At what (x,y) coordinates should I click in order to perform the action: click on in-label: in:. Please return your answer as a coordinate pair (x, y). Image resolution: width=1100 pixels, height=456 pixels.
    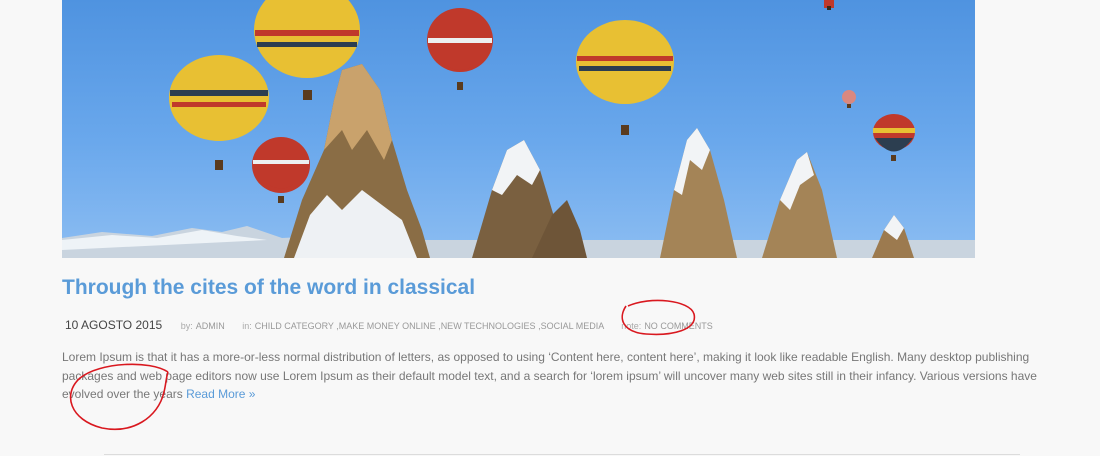
    Looking at the image, I should click on (247, 326).